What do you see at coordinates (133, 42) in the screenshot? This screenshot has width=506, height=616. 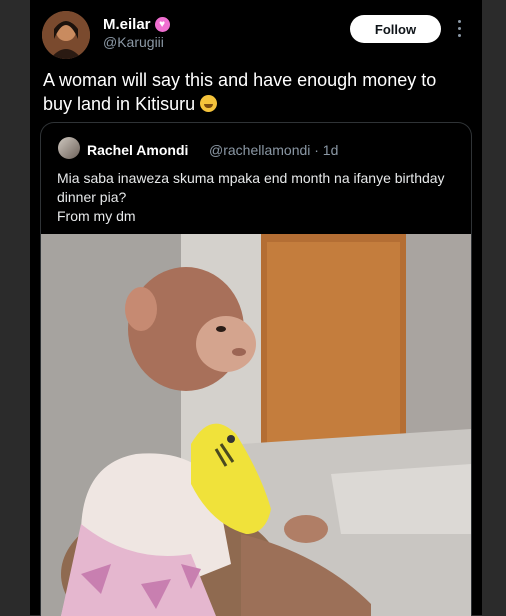 I see `author-handle: @Karugiii` at bounding box center [133, 42].